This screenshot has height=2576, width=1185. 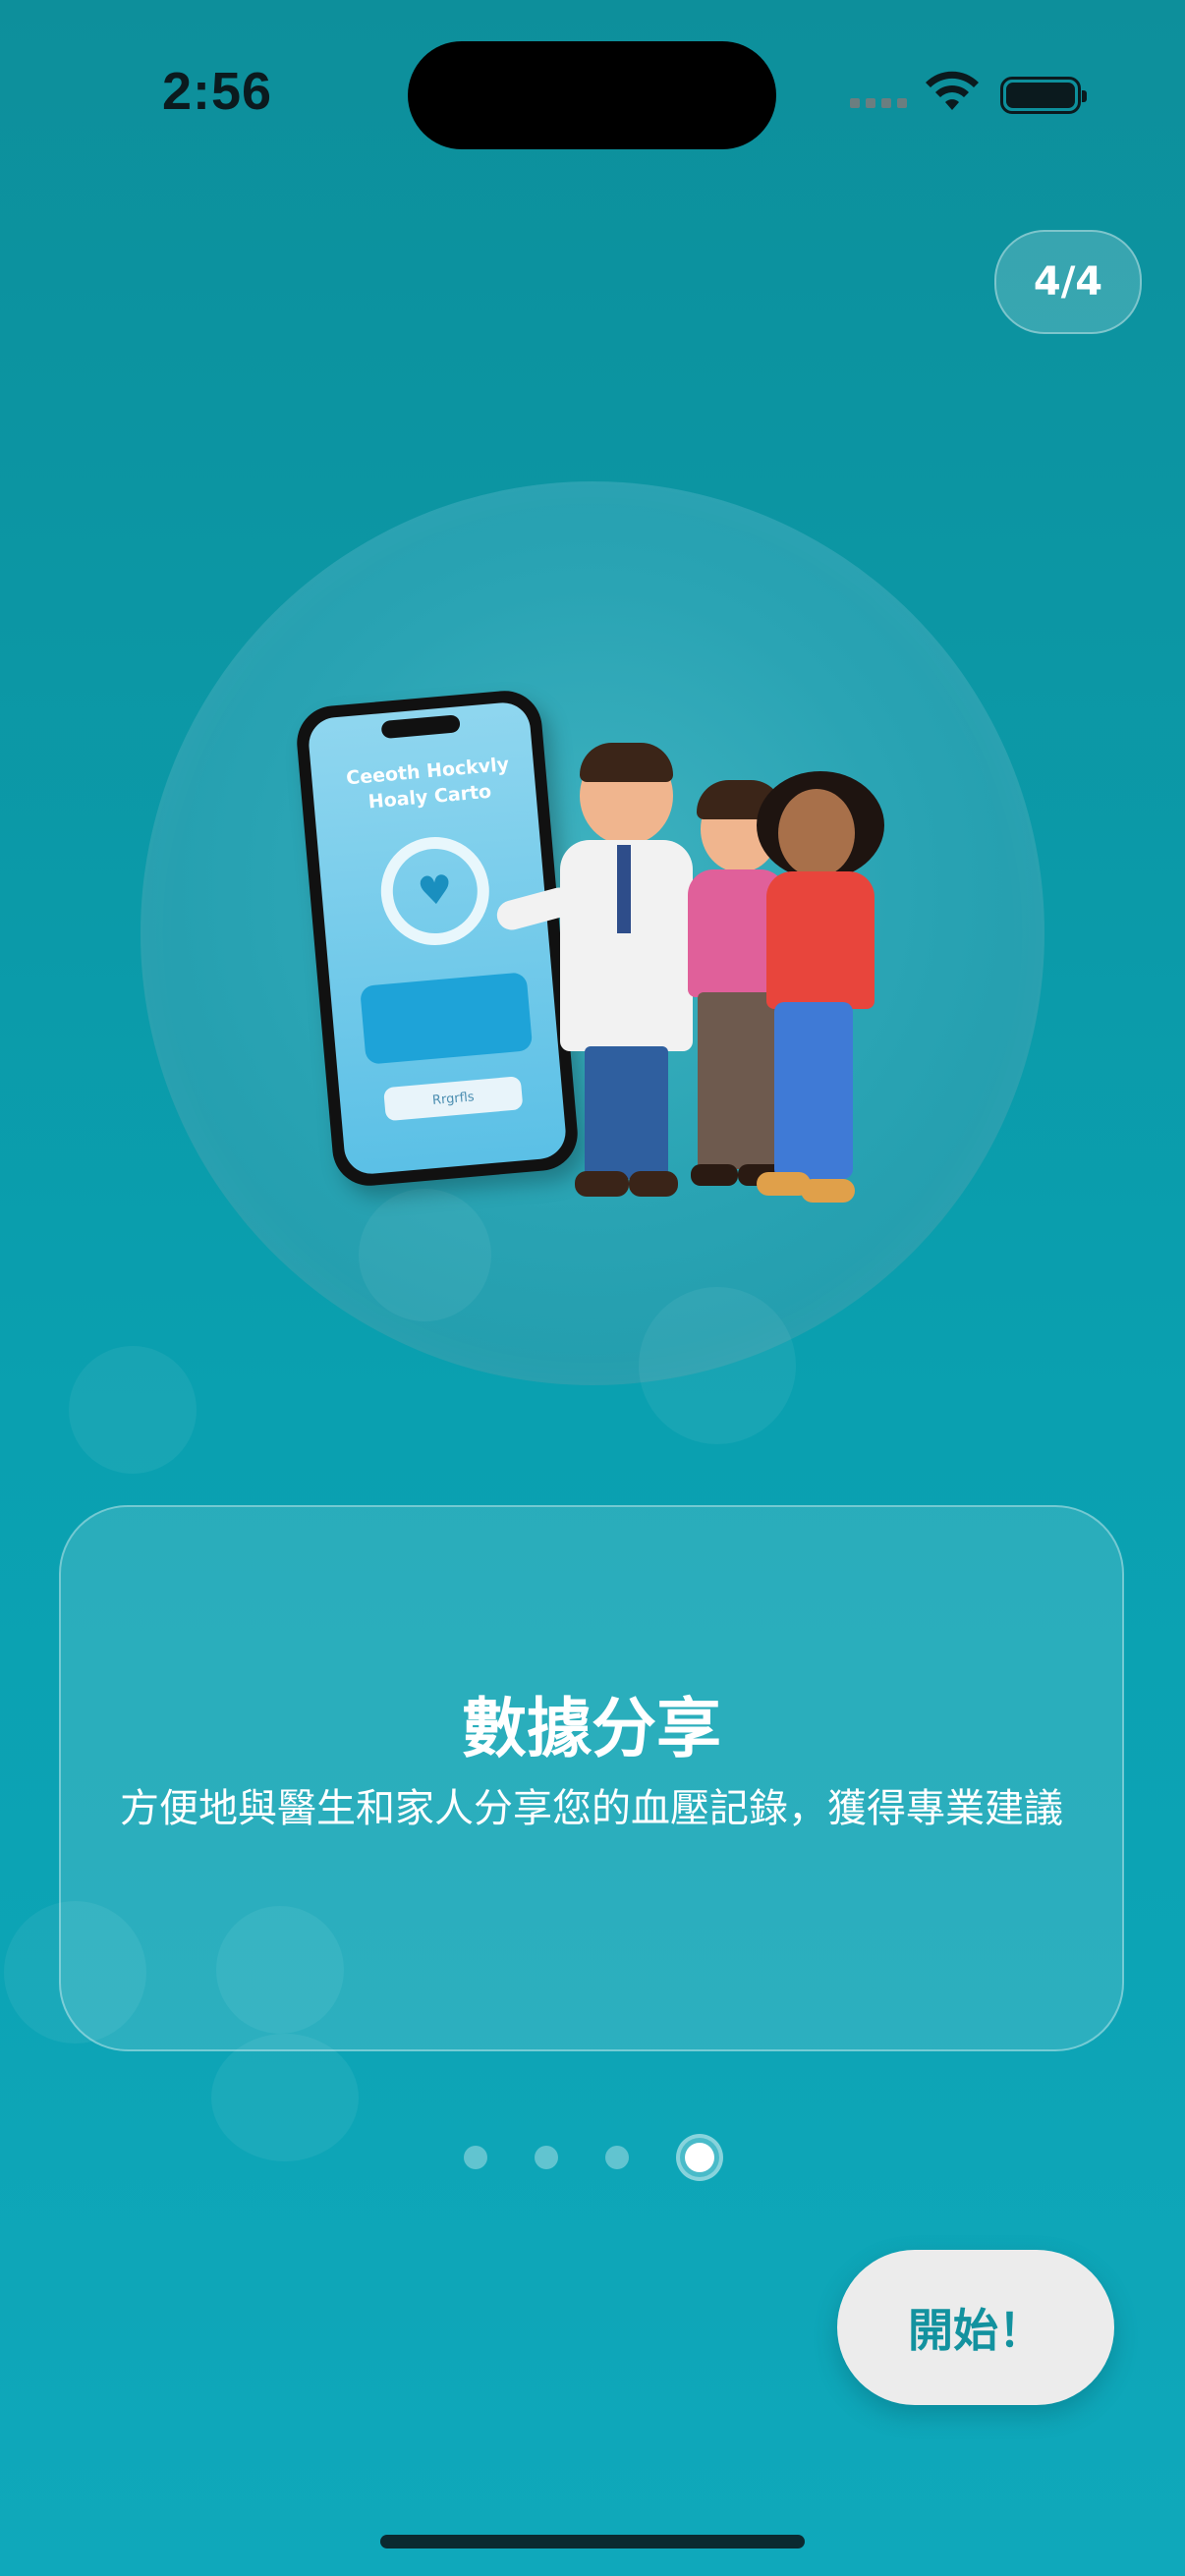 What do you see at coordinates (217, 91) in the screenshot?
I see `status-time: 2:56` at bounding box center [217, 91].